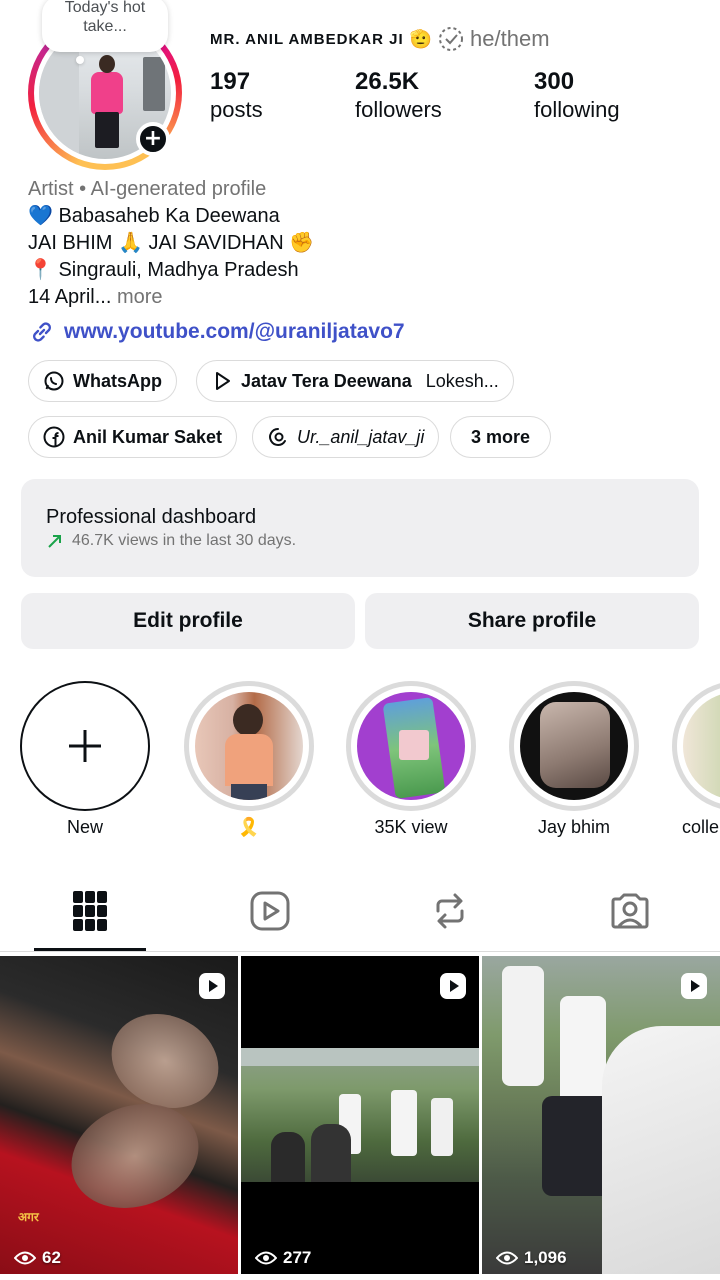  What do you see at coordinates (102, 381) in the screenshot?
I see `whatsapp-chip: WhatsApp` at bounding box center [102, 381].